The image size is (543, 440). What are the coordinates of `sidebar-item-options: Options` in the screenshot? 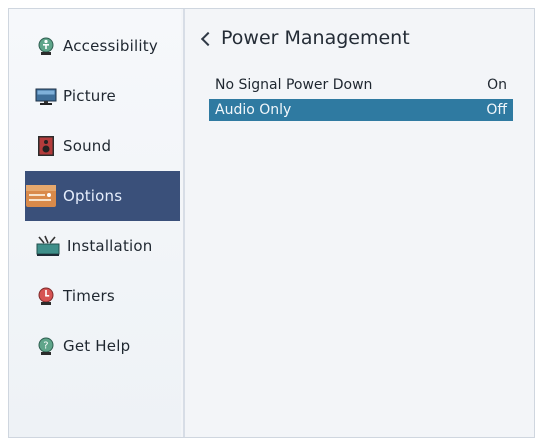 It's located at (102, 196).